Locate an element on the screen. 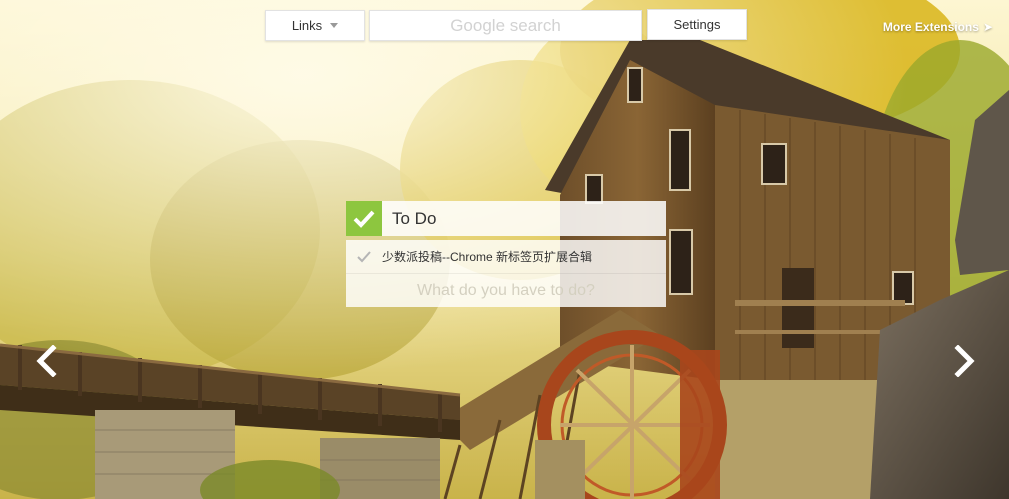 The width and height of the screenshot is (1009, 499). more-extensions-label: More Extensions is located at coordinates (930, 27).